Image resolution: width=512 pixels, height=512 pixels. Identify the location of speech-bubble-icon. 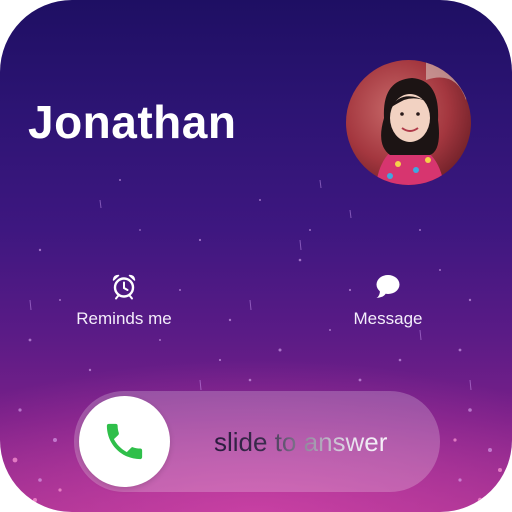
(388, 286).